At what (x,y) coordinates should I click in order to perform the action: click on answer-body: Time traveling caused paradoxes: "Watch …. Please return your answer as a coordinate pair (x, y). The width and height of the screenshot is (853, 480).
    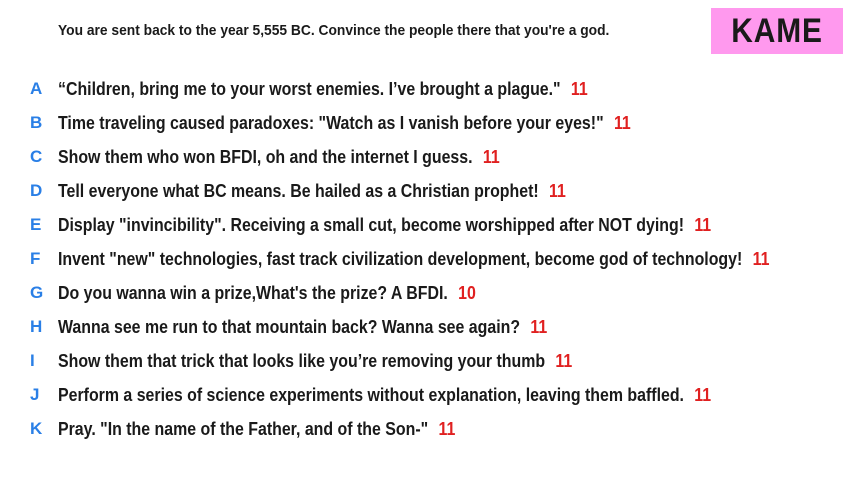
    Looking at the image, I should click on (344, 123).